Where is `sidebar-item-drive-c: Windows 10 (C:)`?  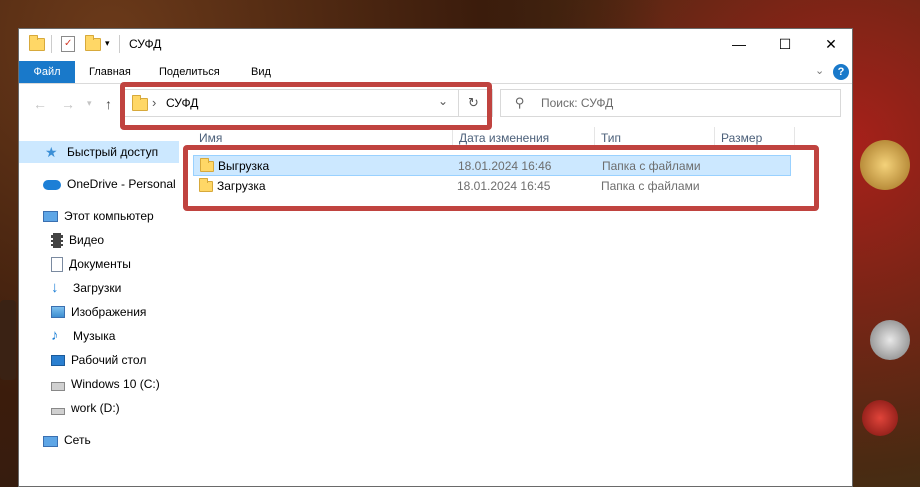 sidebar-item-drive-c: Windows 10 (C:) is located at coordinates (105, 384).